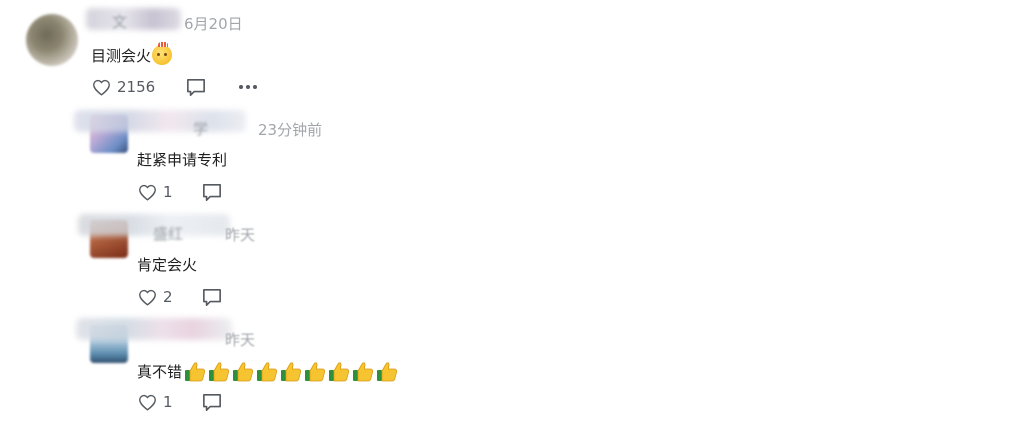 This screenshot has width=1024, height=427. Describe the element at coordinates (133, 19) in the screenshot. I see `commenter-name-blurred` at that location.